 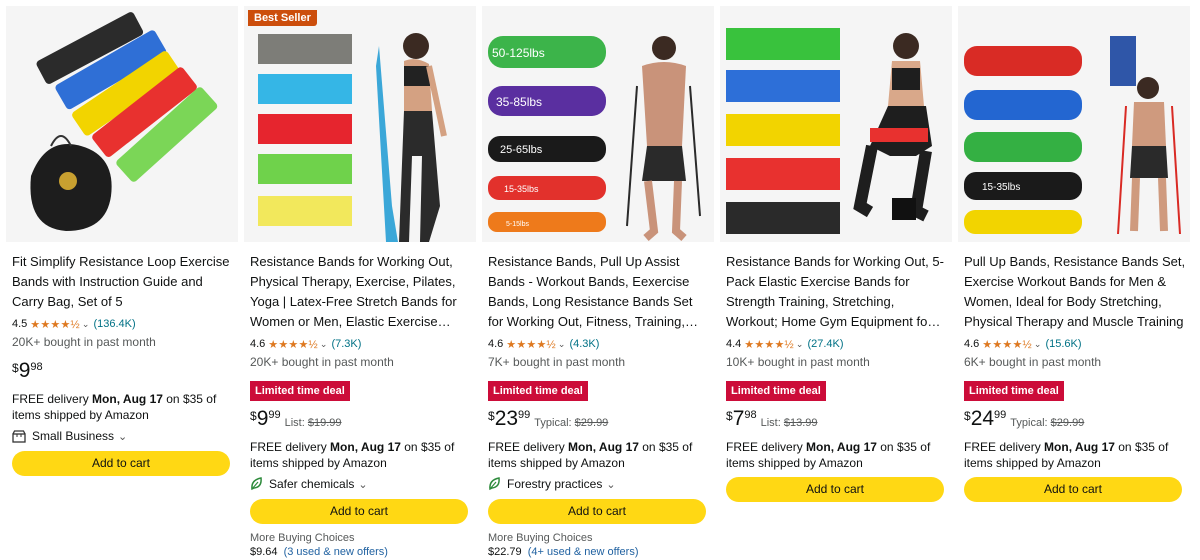 What do you see at coordinates (1074, 124) in the screenshot?
I see `product-image: 15-35lbs` at bounding box center [1074, 124].